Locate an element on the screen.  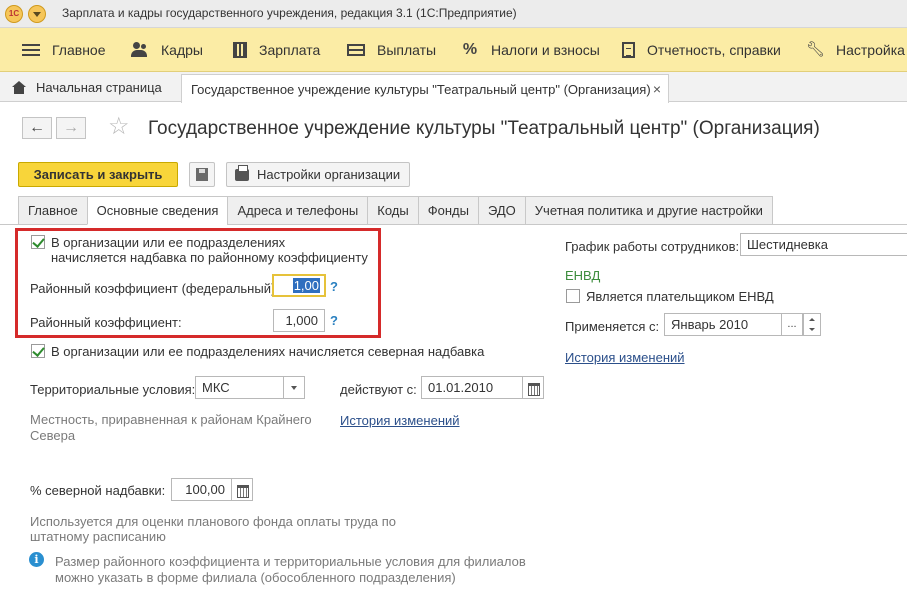
work-schedule-label: График работы сотрудников: is located at coordinates (652, 246).